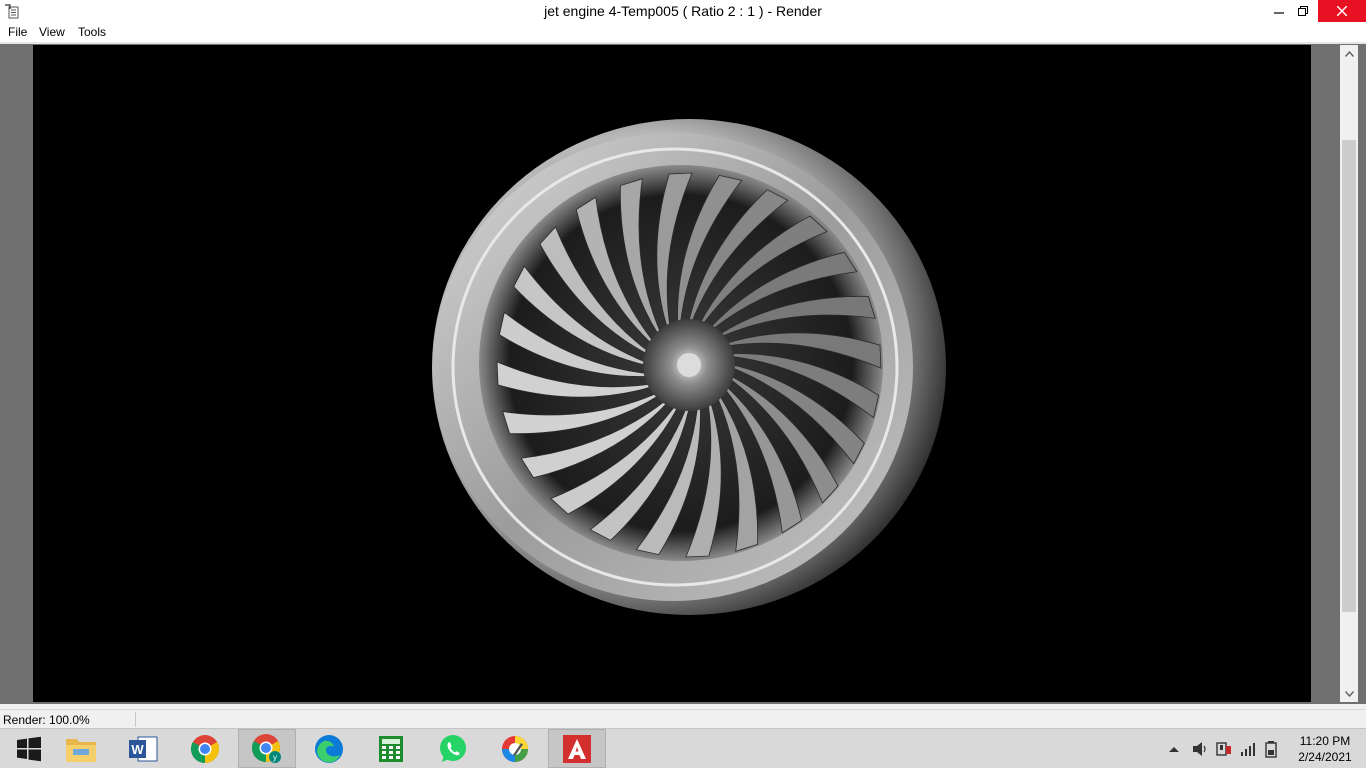  I want to click on minimize-button, so click(1279, 11).